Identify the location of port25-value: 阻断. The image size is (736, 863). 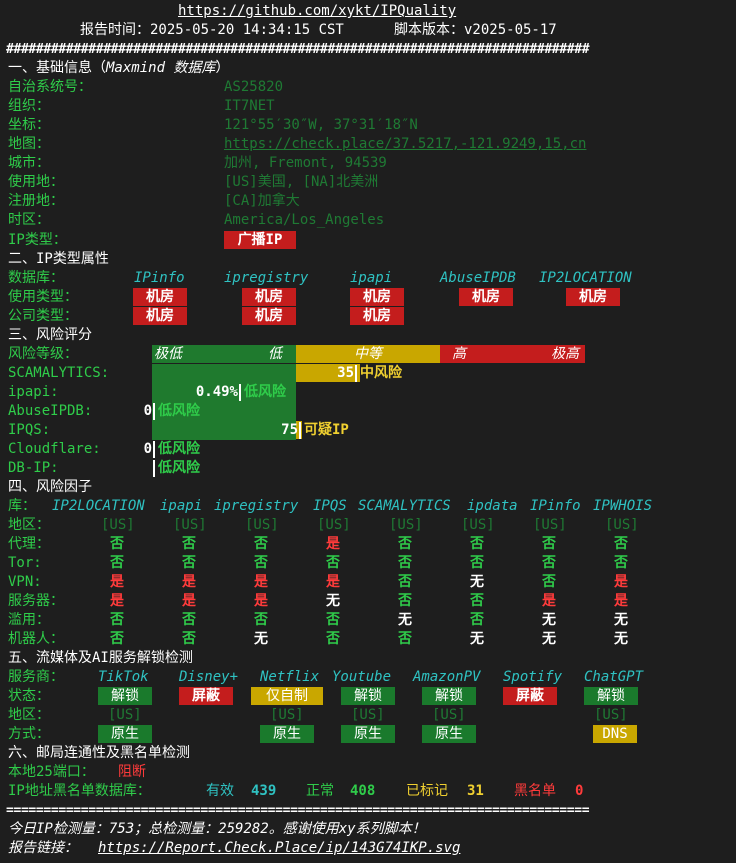
(132, 772).